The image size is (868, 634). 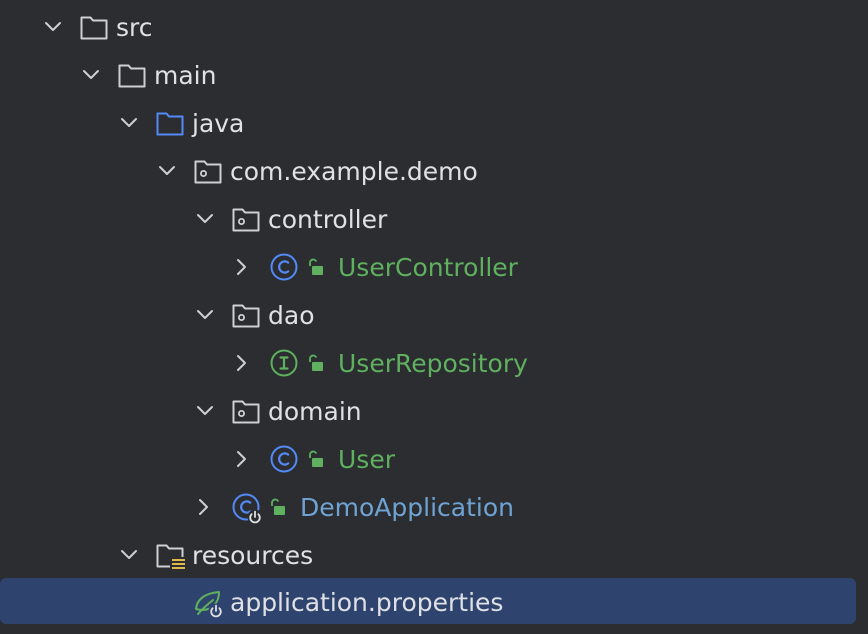 What do you see at coordinates (434, 555) in the screenshot?
I see `tree-row-resources: resources` at bounding box center [434, 555].